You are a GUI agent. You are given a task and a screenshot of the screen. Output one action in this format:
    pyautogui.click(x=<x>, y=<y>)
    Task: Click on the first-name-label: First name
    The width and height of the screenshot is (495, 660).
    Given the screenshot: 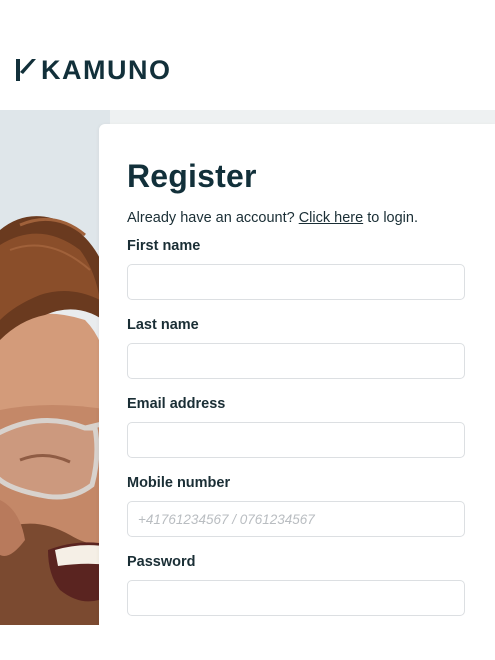 What is the action you would take?
    pyautogui.click(x=164, y=246)
    